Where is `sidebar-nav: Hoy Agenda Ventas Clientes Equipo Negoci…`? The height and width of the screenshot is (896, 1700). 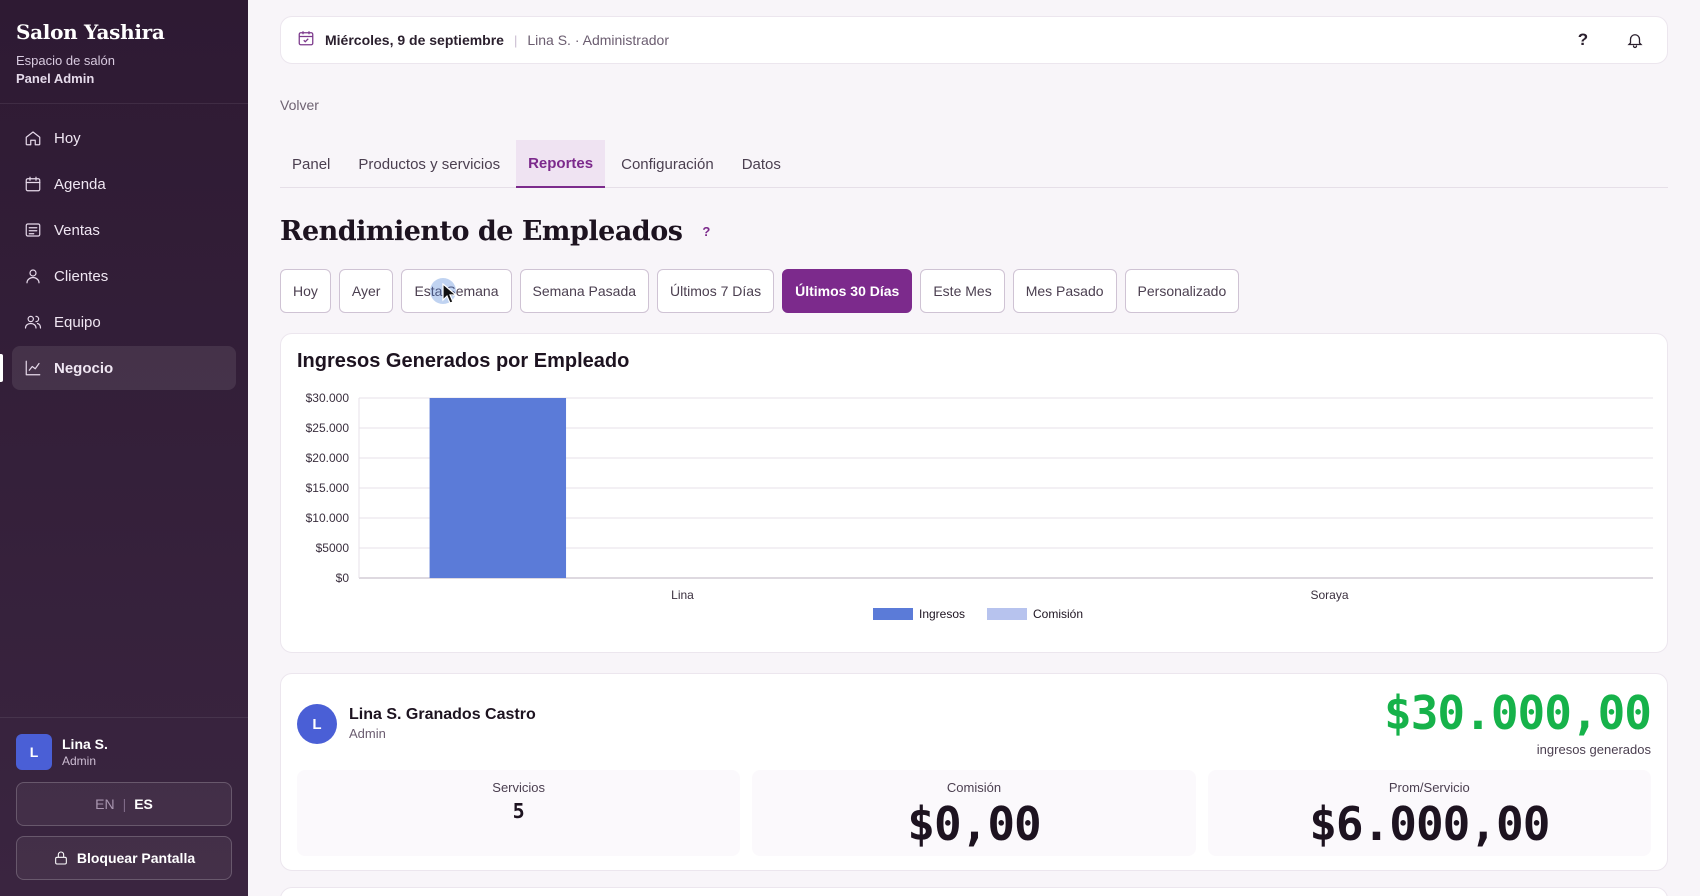
sidebar-nav: Hoy Agenda Ventas Clientes Equipo Negoci… is located at coordinates (124, 254).